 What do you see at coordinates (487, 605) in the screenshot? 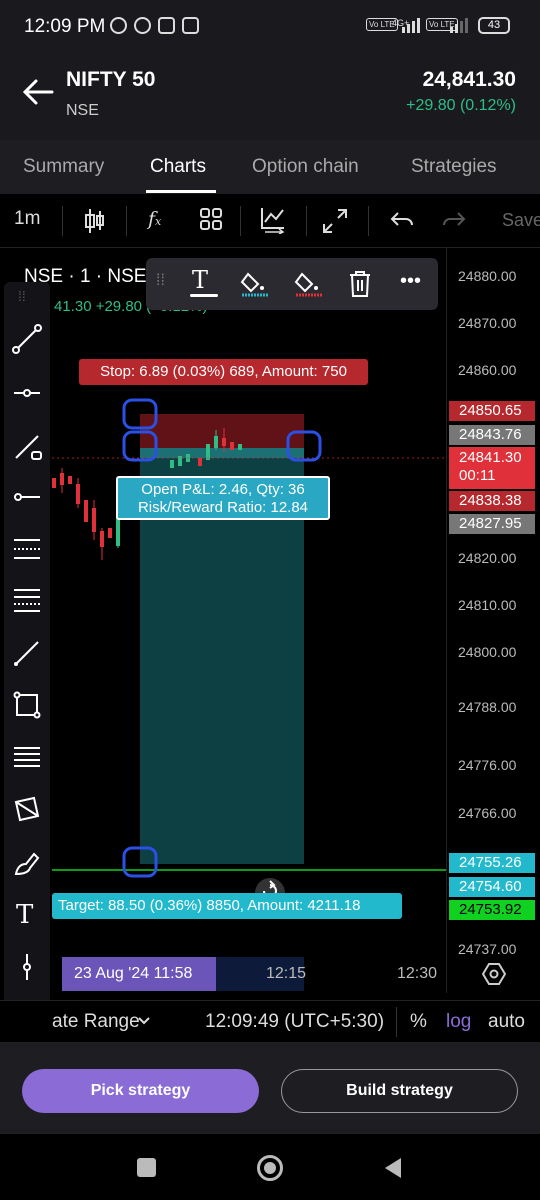
I see `y-tick: 24810.00` at bounding box center [487, 605].